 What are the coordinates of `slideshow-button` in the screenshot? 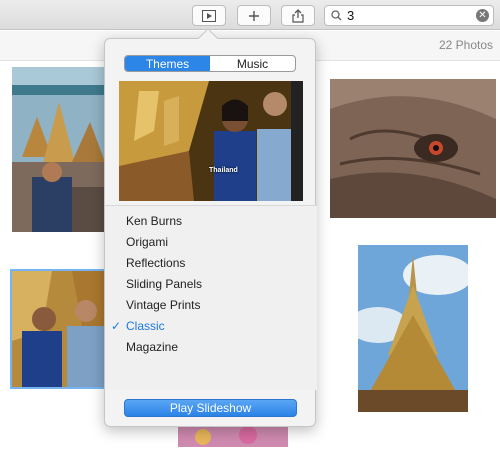 It's located at (209, 15).